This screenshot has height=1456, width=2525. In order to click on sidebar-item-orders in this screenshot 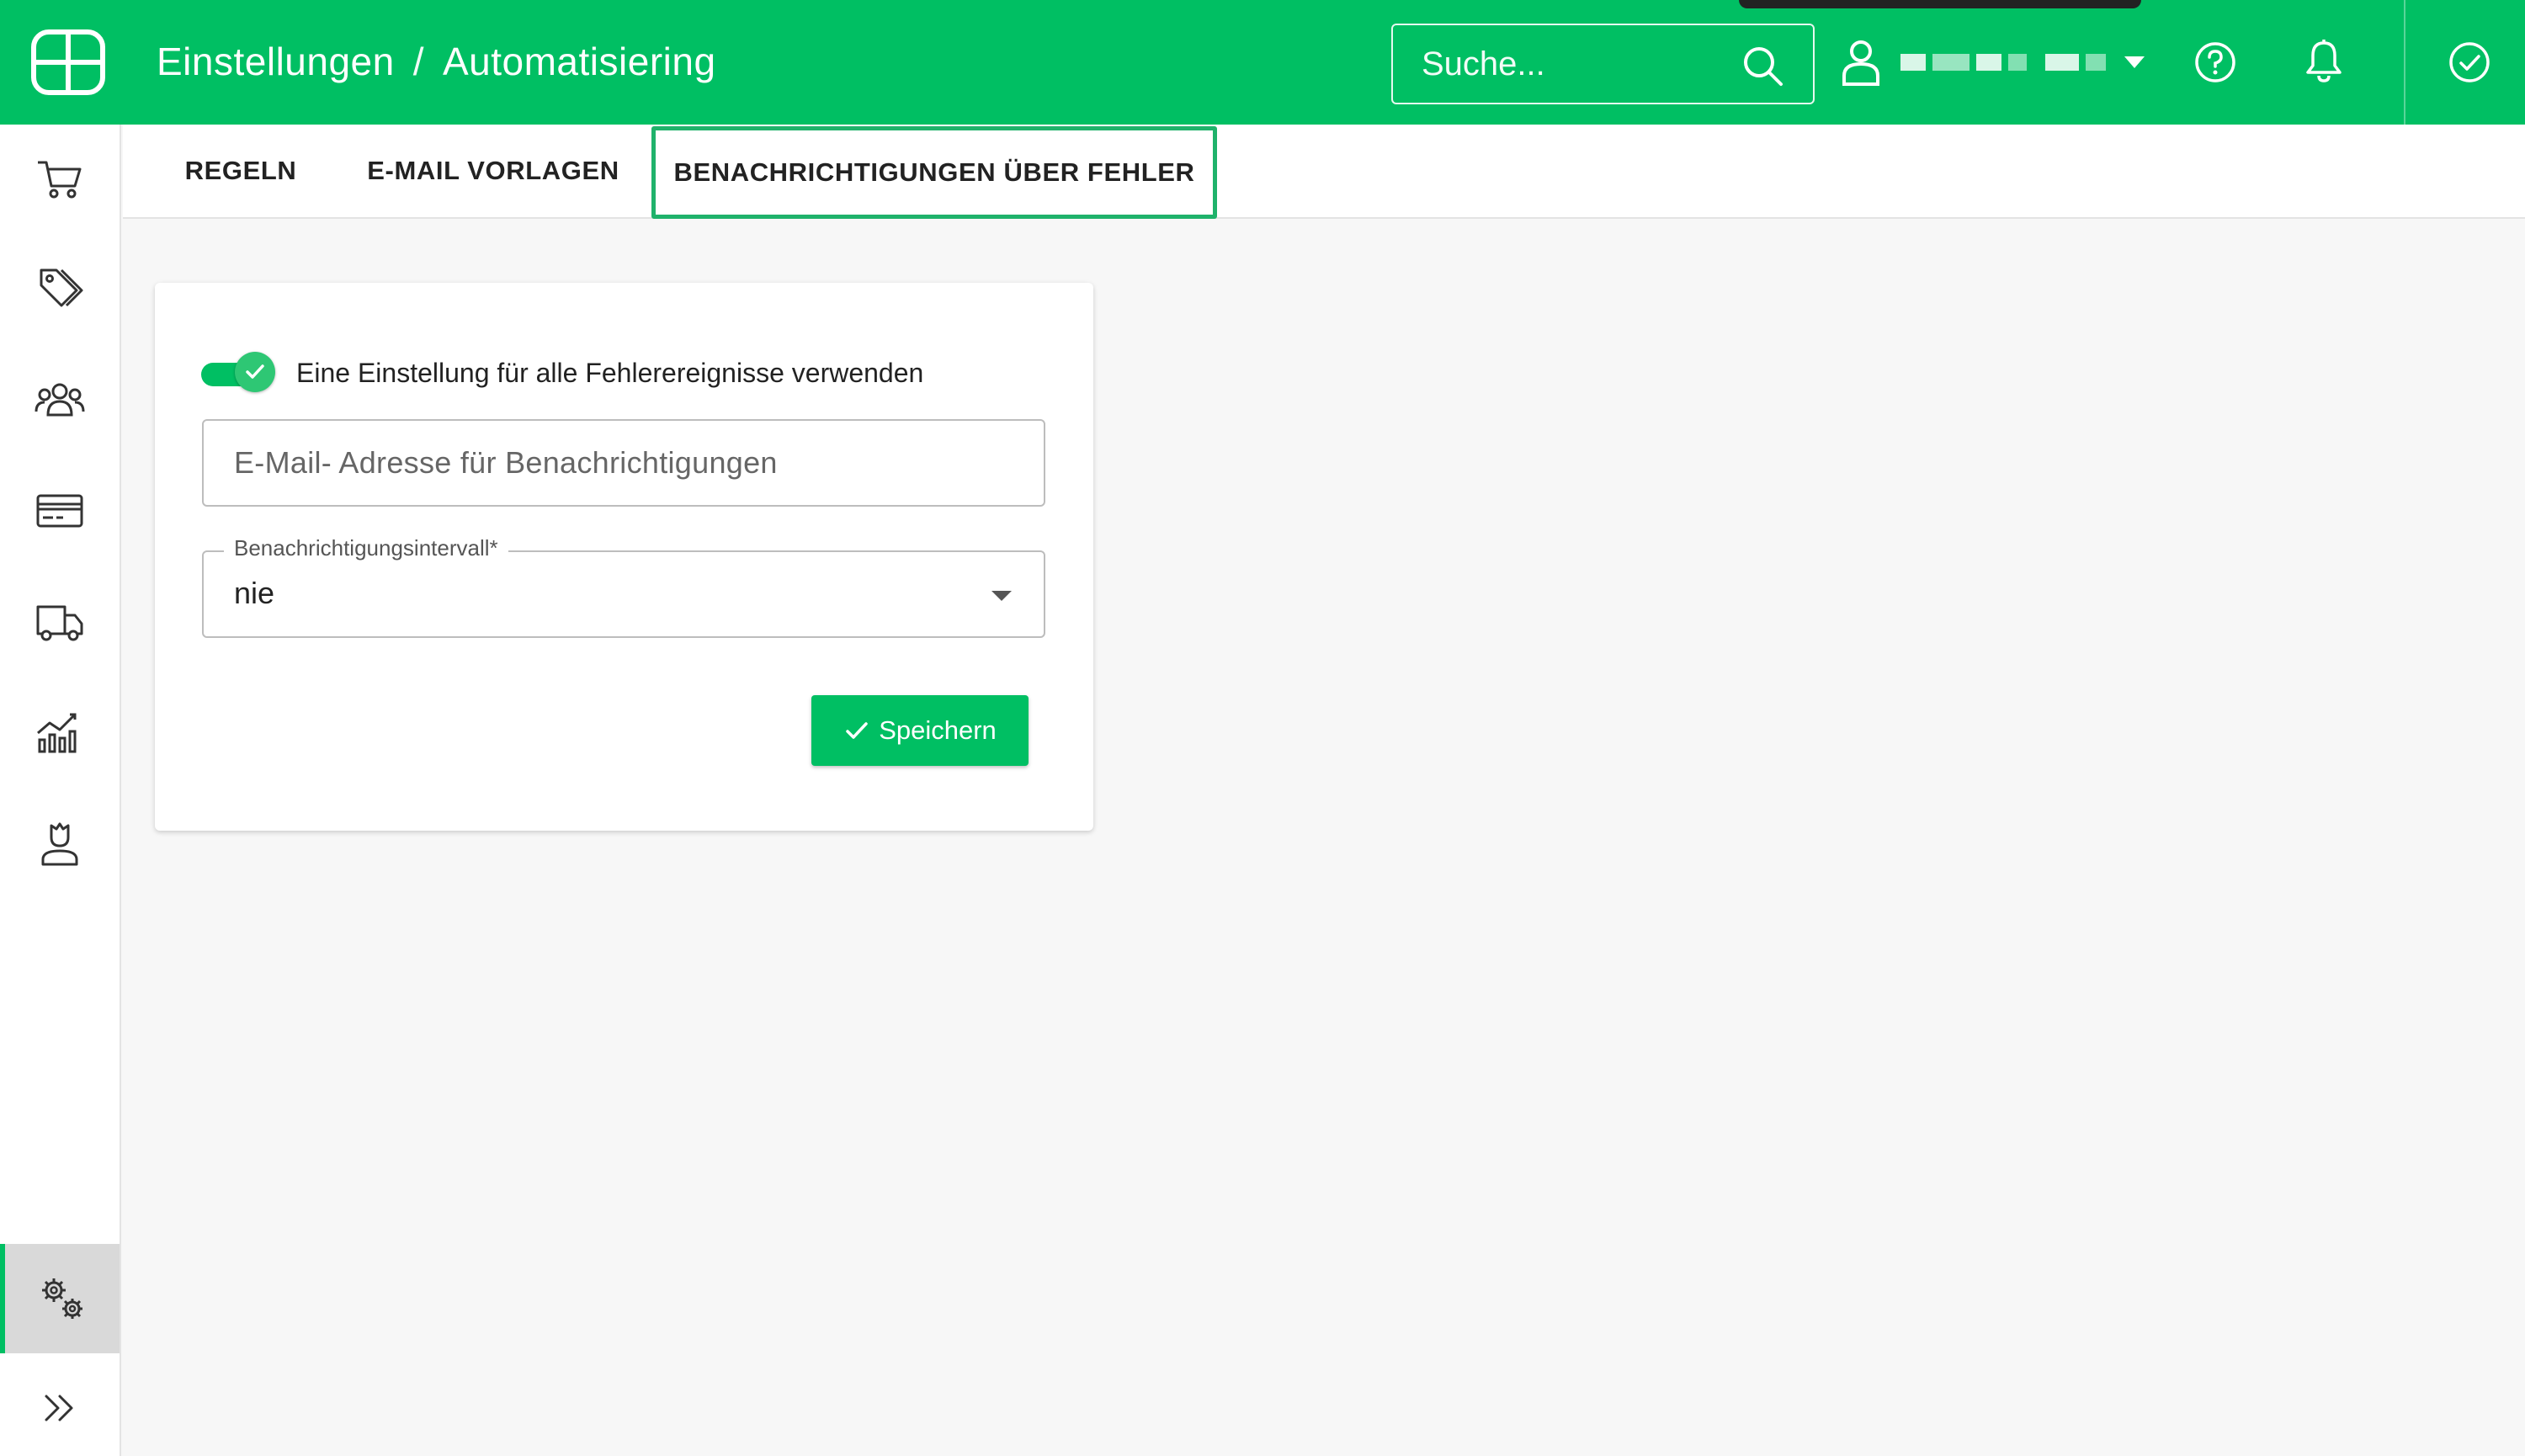, I will do `click(60, 179)`.